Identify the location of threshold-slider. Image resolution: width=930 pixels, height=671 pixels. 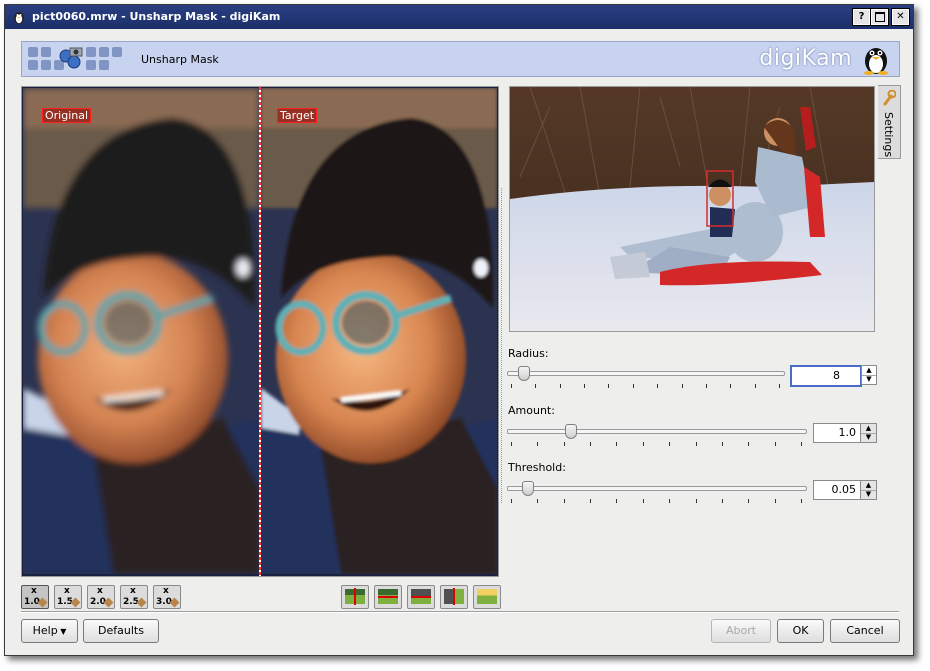
(657, 492).